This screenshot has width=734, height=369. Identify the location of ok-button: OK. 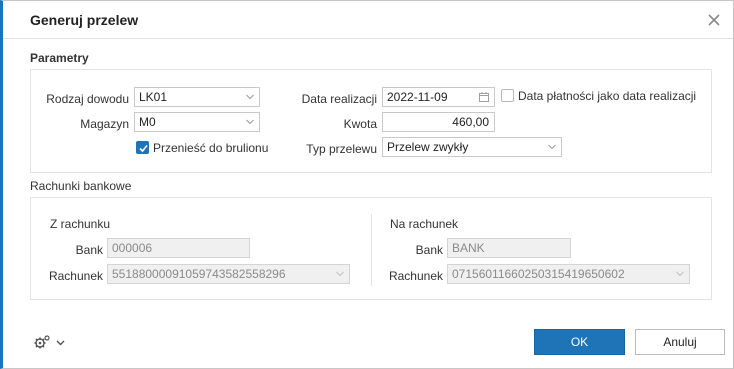
(579, 342).